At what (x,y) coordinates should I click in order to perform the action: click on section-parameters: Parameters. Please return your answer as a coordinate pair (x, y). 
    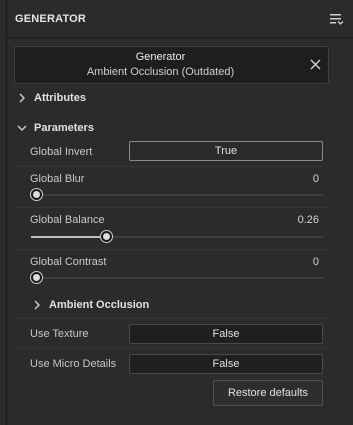
    Looking at the image, I should click on (55, 128).